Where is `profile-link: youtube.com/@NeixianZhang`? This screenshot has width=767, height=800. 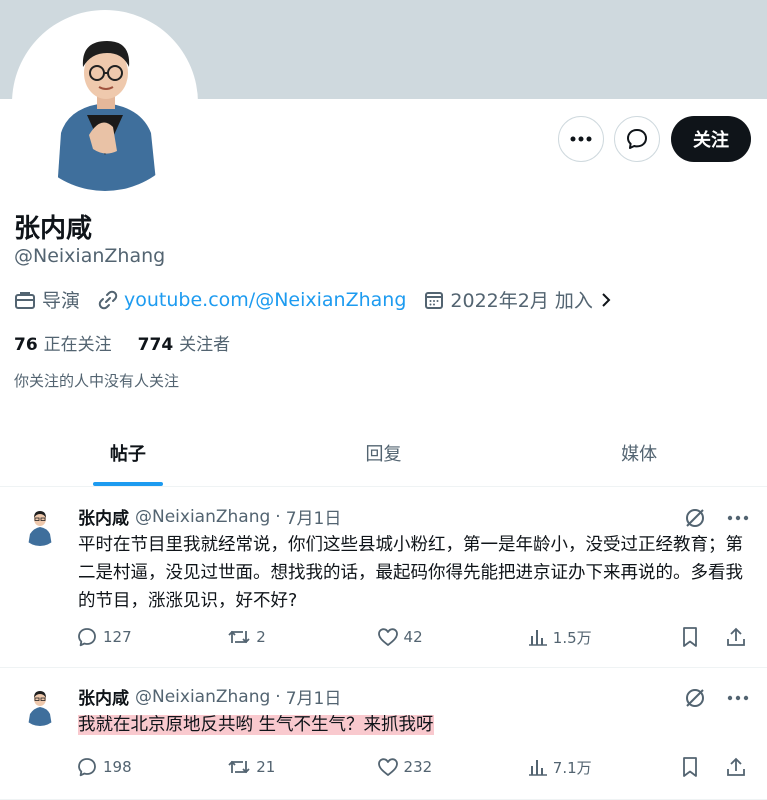
profile-link: youtube.com/@NeixianZhang is located at coordinates (265, 300).